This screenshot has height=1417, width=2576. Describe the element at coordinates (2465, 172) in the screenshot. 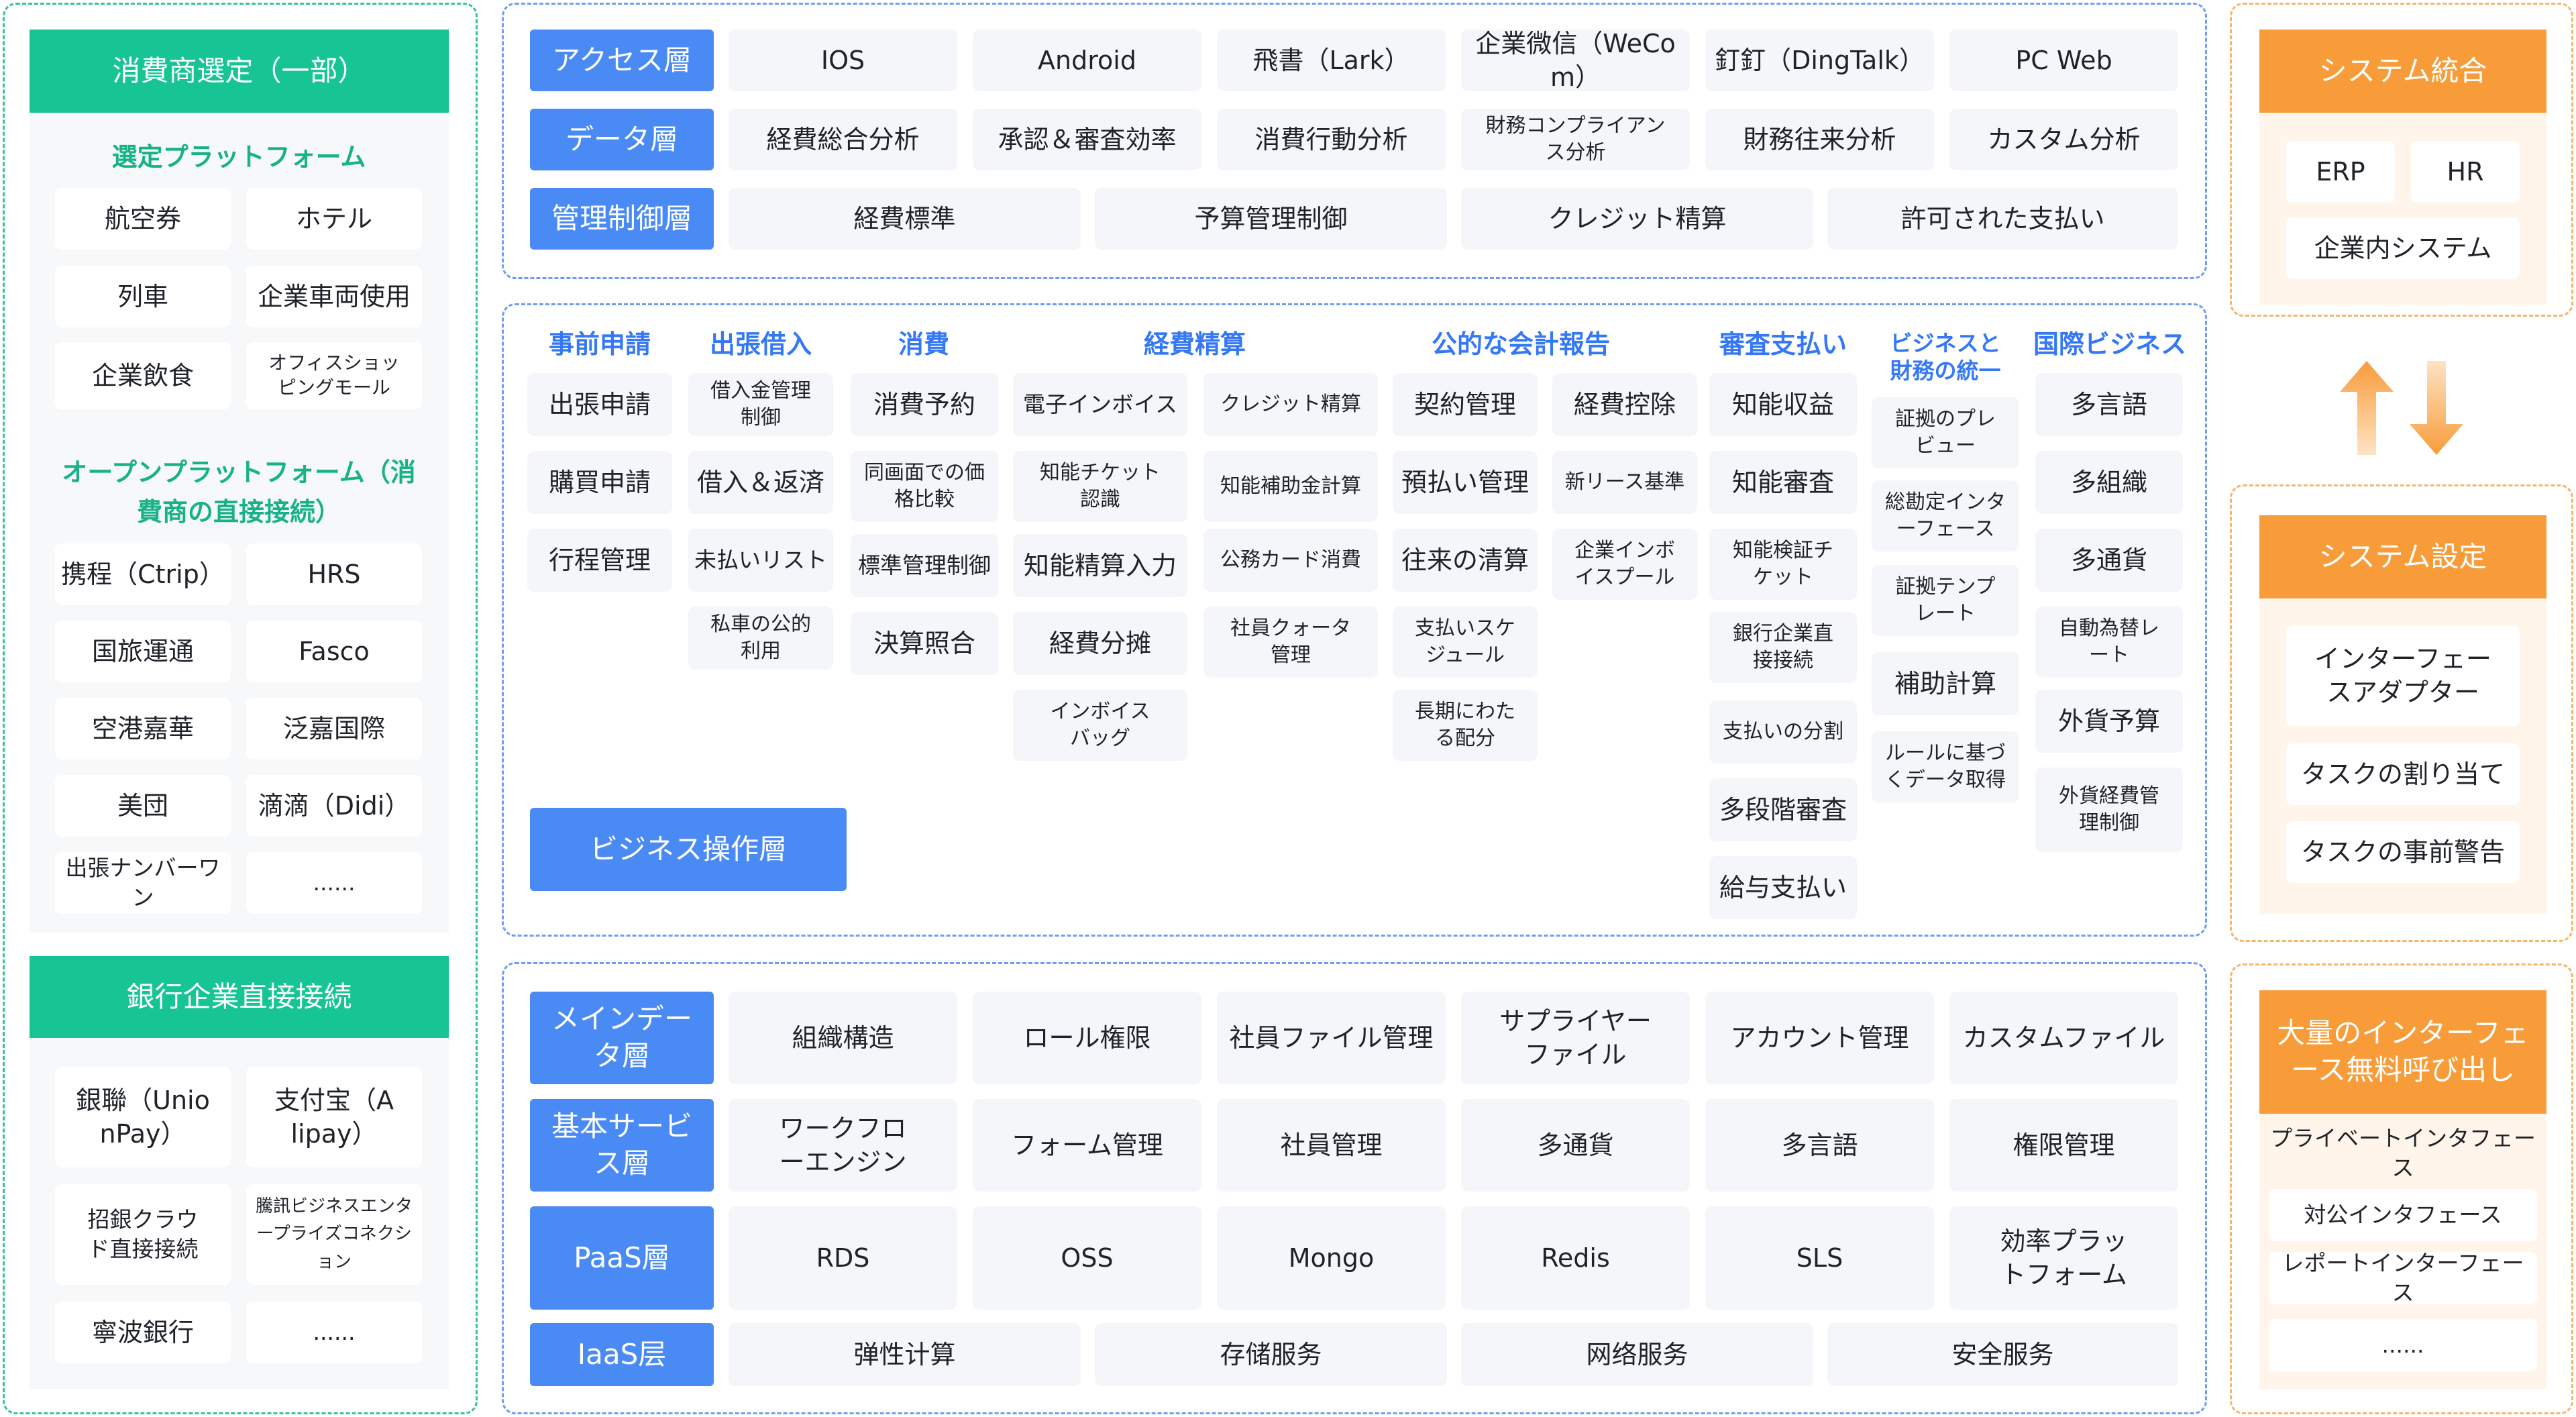

I see `integration-item: HR` at that location.